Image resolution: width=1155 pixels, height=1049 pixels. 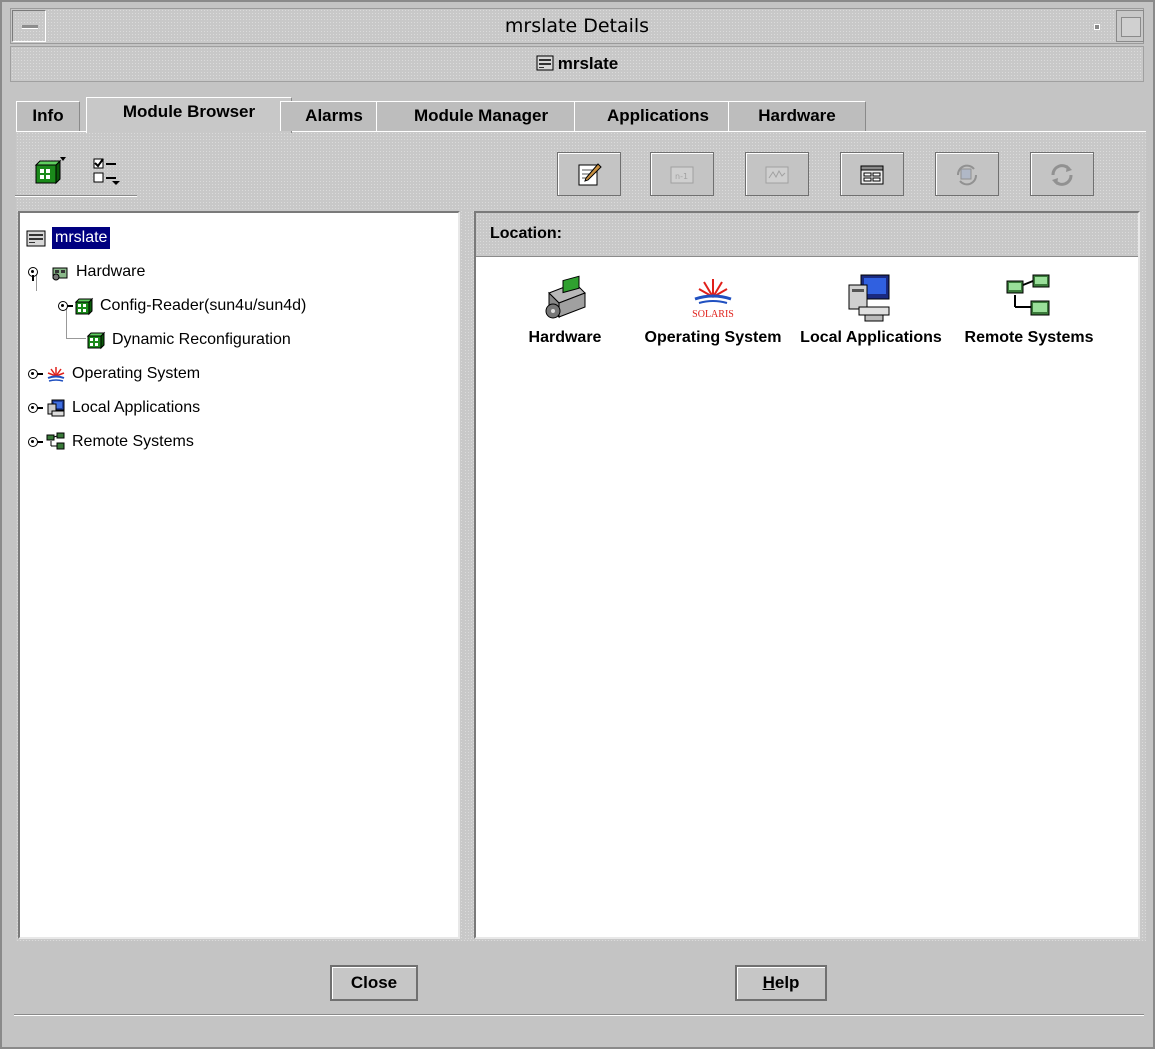 What do you see at coordinates (1097, 26) in the screenshot?
I see `minimize-button` at bounding box center [1097, 26].